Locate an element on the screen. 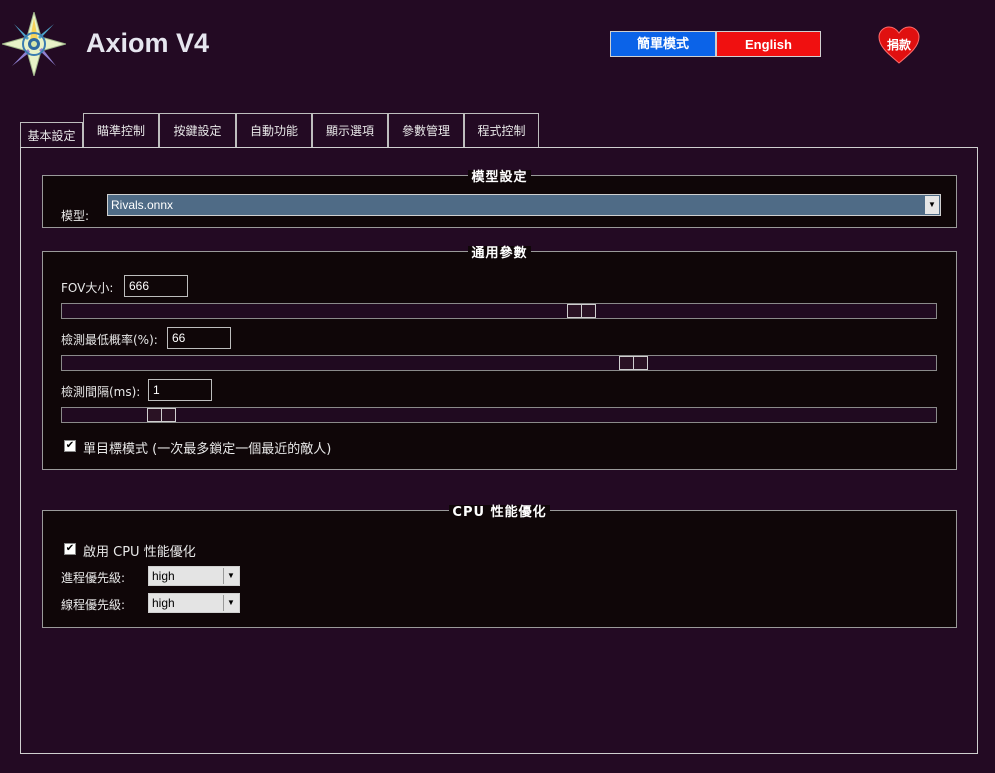  tab-display-options: 顯示選項 is located at coordinates (350, 130).